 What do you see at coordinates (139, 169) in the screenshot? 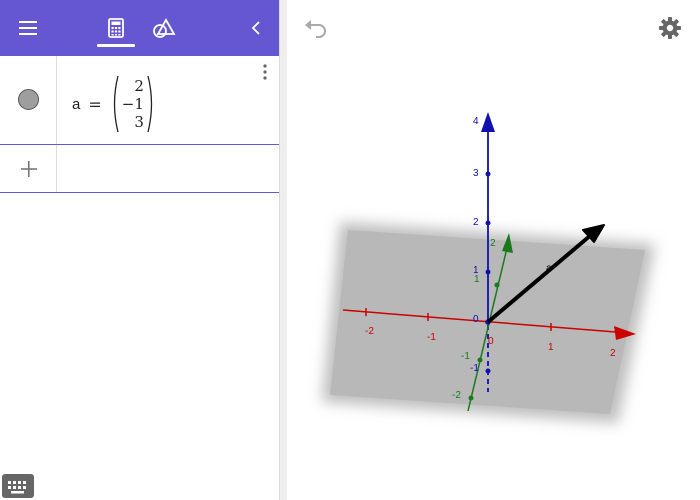
I see `new-input-row` at bounding box center [139, 169].